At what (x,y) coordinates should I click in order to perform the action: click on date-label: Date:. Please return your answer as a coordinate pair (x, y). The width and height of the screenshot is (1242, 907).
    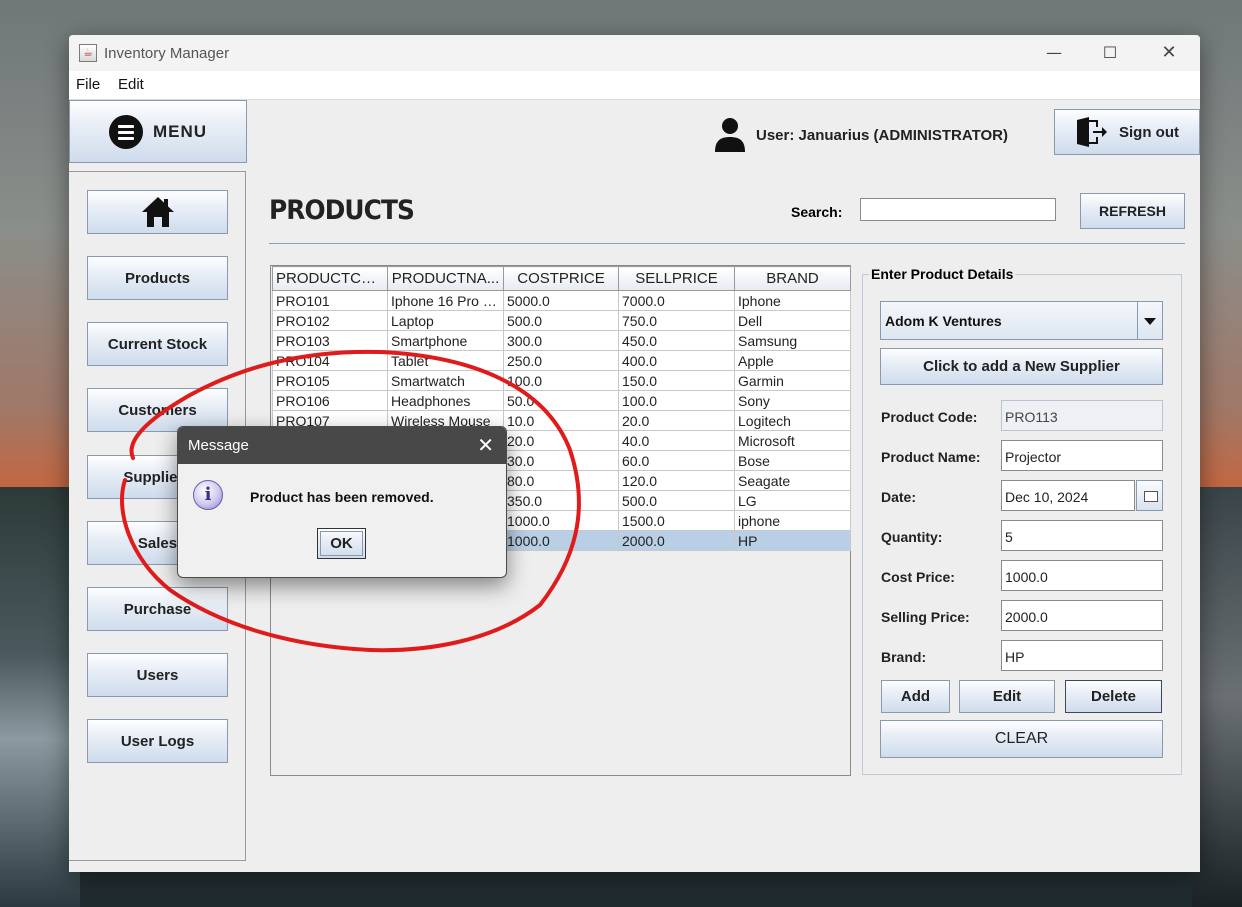
    Looking at the image, I should click on (899, 497).